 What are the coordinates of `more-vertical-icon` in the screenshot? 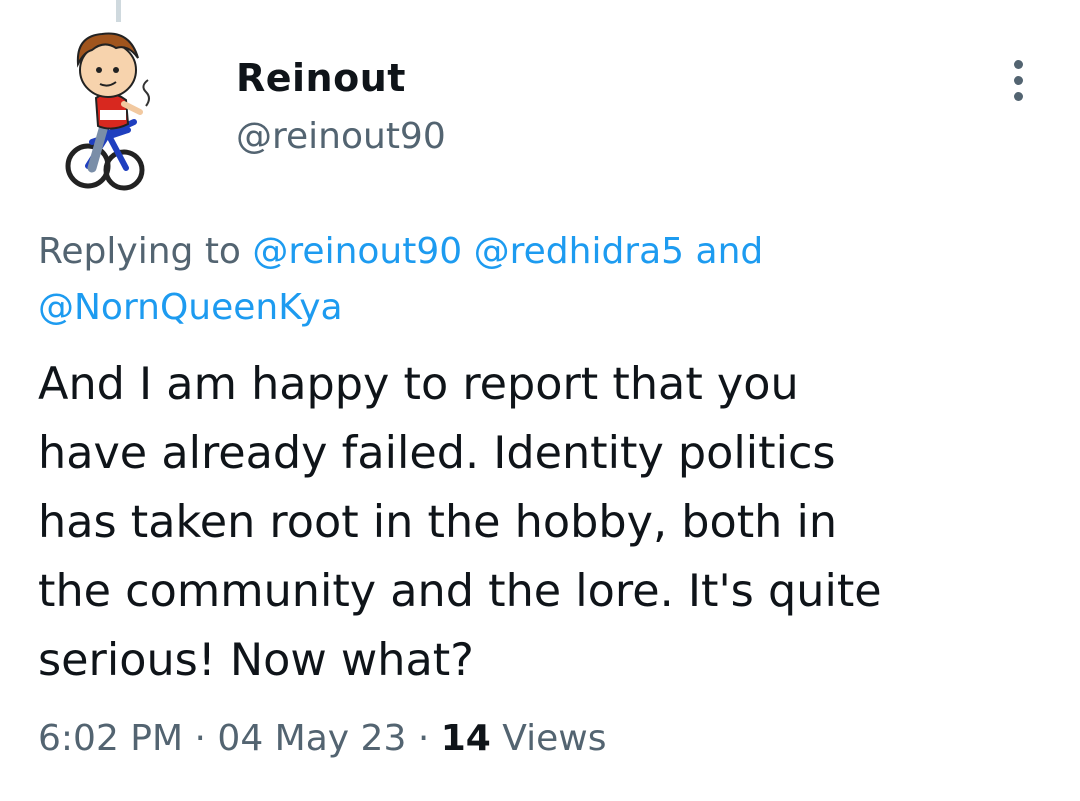 It's located at (1020, 81).